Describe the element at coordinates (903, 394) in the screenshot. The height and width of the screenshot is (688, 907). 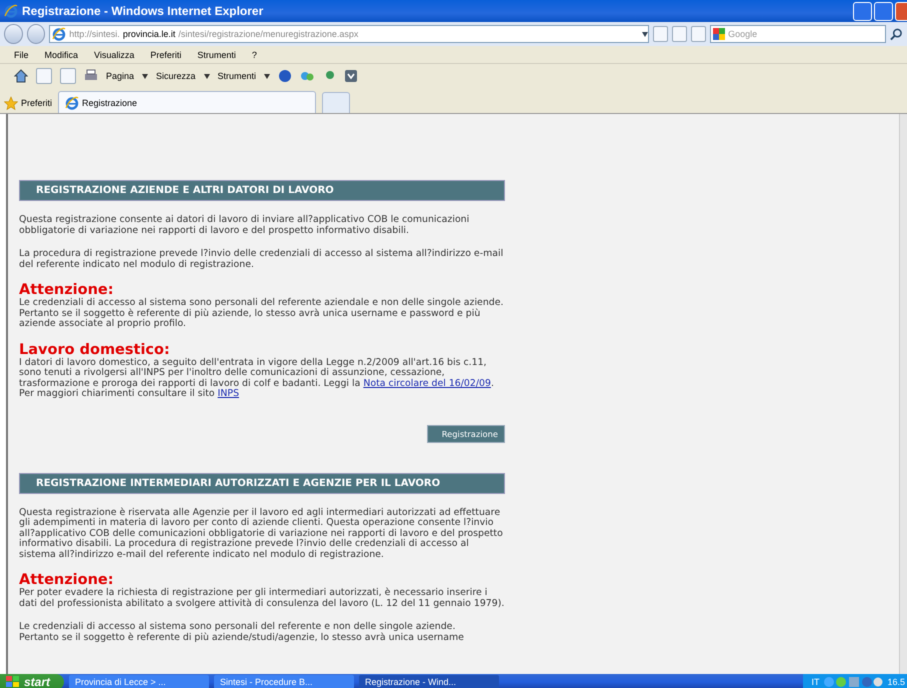
I see `scrollbar` at that location.